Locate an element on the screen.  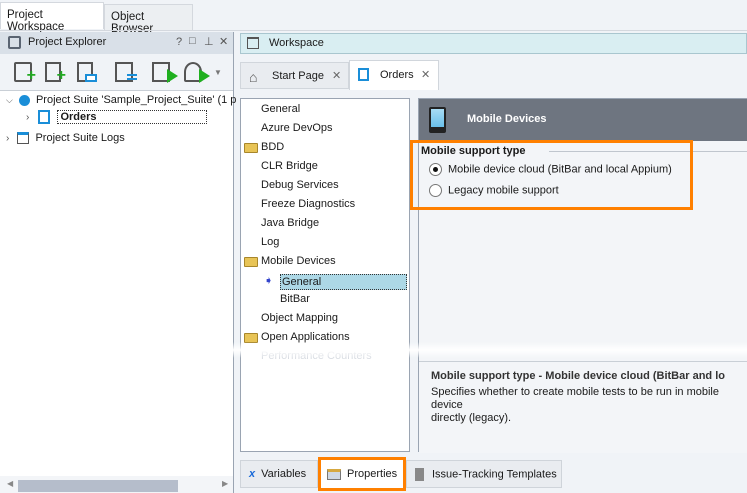
scrollbar-thumb is located at coordinates (98, 486).